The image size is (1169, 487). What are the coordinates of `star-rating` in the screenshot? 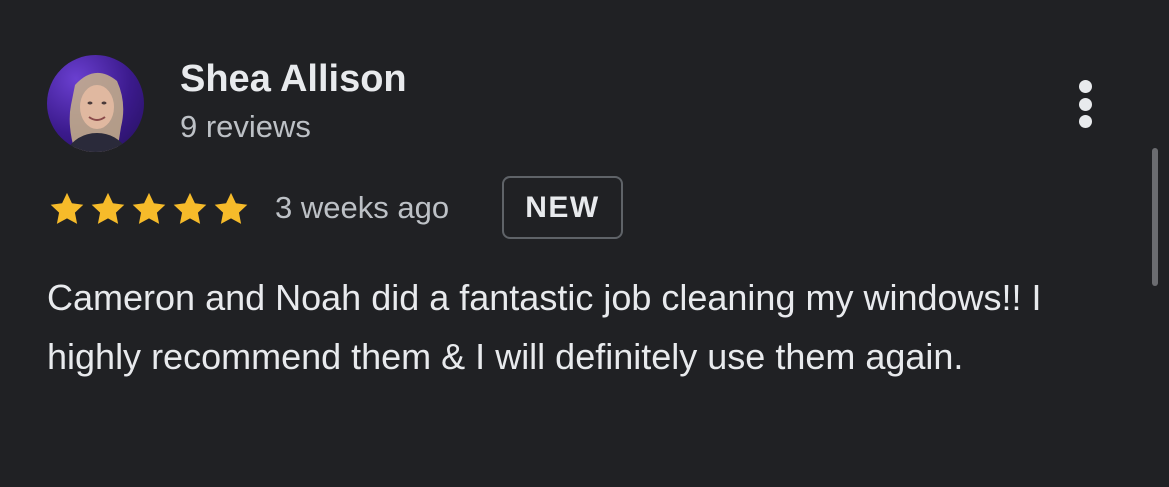 It's located at (149, 209).